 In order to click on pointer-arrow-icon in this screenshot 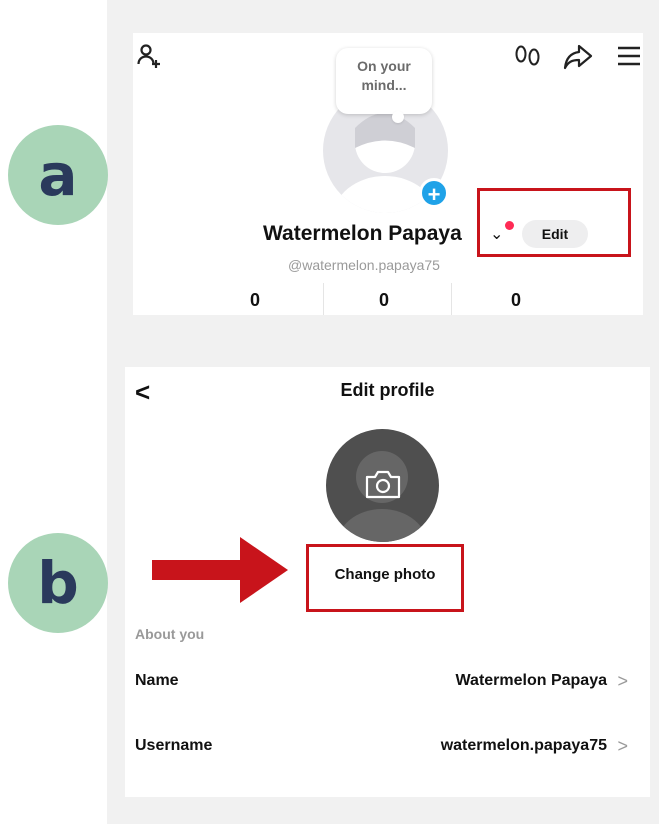, I will do `click(220, 570)`.